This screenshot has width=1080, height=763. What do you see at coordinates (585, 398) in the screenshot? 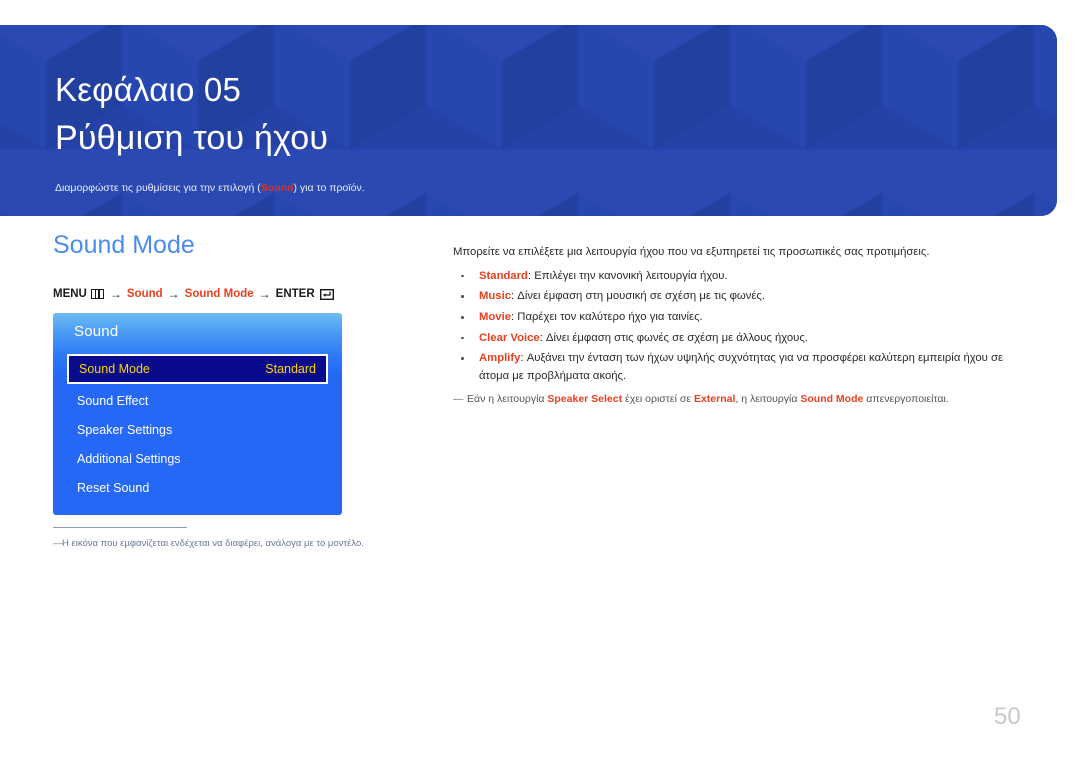
I see `note-term-speaker-select: Speaker Select` at bounding box center [585, 398].